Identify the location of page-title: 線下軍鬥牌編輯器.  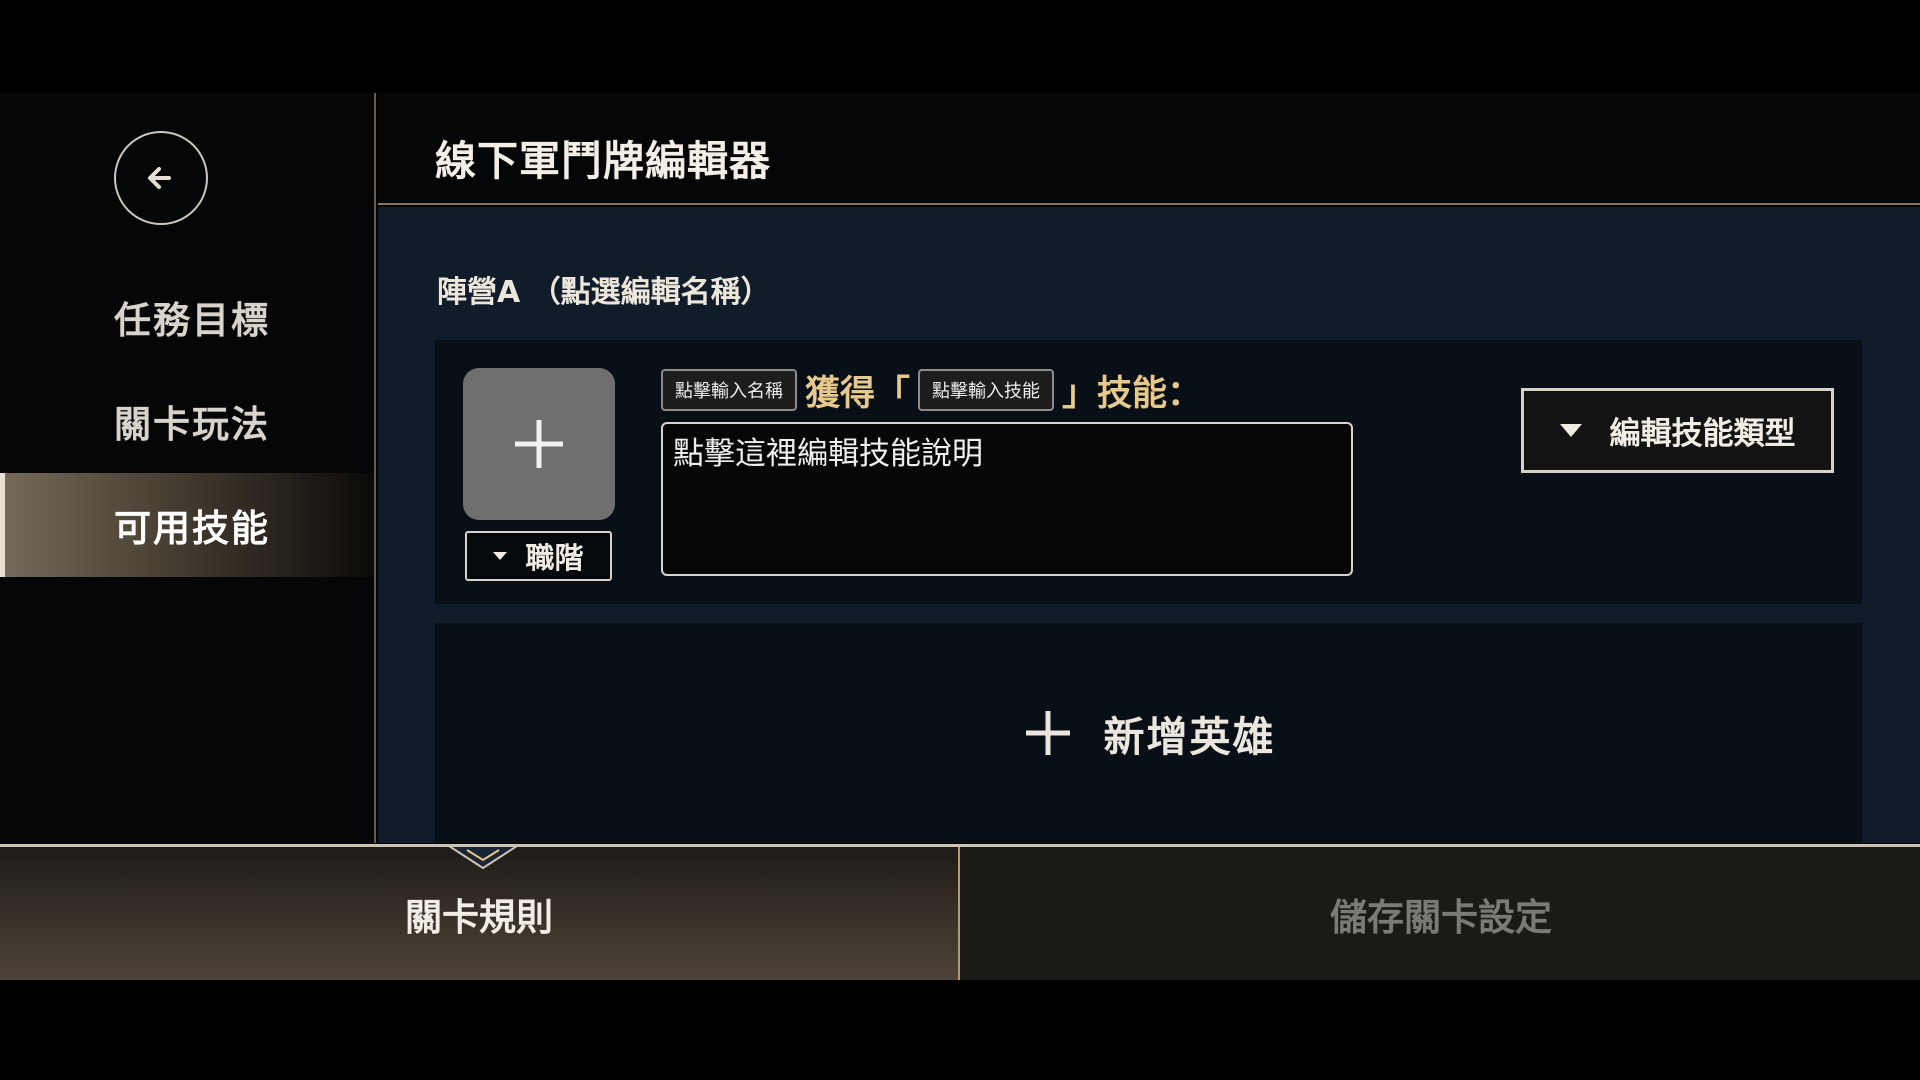
(603, 161).